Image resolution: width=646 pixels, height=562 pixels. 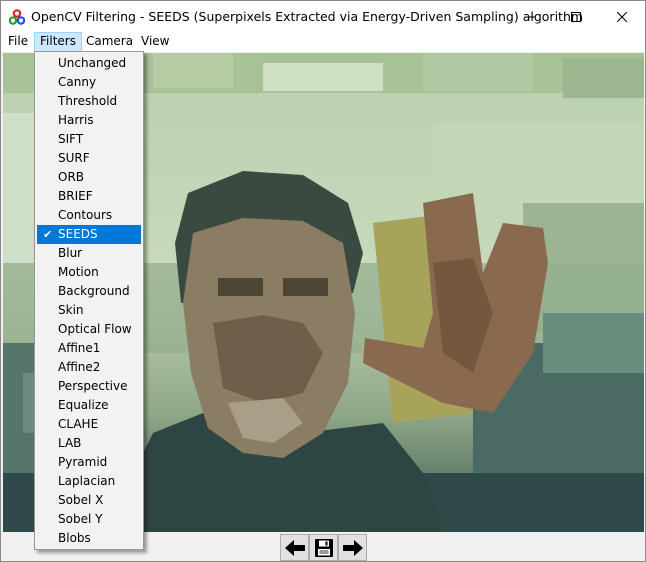 I want to click on filter-menu-item: Perspective, so click(x=89, y=386).